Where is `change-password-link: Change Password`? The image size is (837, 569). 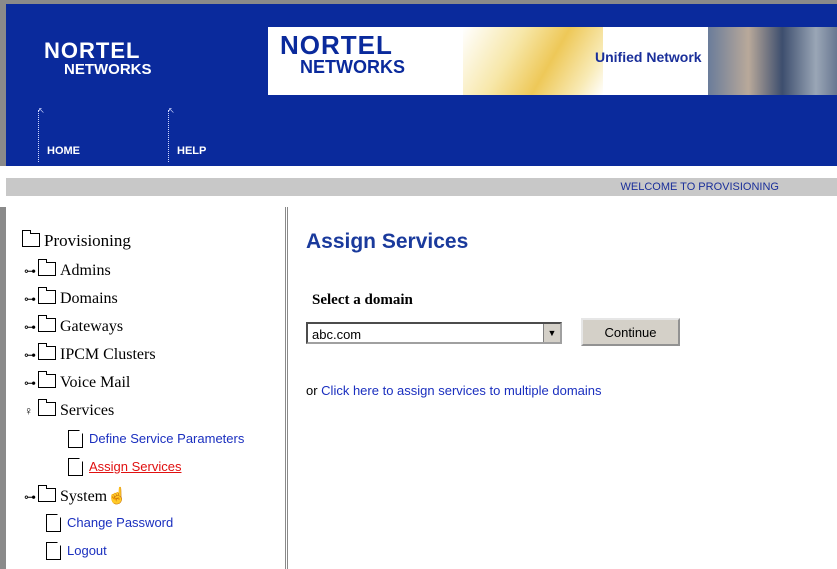
change-password-link: Change Password is located at coordinates (120, 522).